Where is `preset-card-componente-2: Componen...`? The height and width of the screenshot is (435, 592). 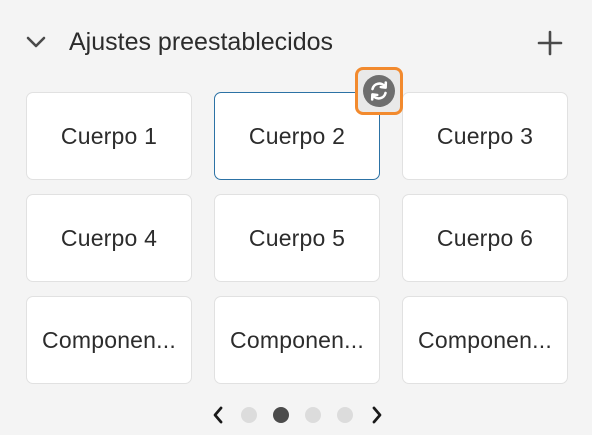 preset-card-componente-2: Componen... is located at coordinates (297, 340).